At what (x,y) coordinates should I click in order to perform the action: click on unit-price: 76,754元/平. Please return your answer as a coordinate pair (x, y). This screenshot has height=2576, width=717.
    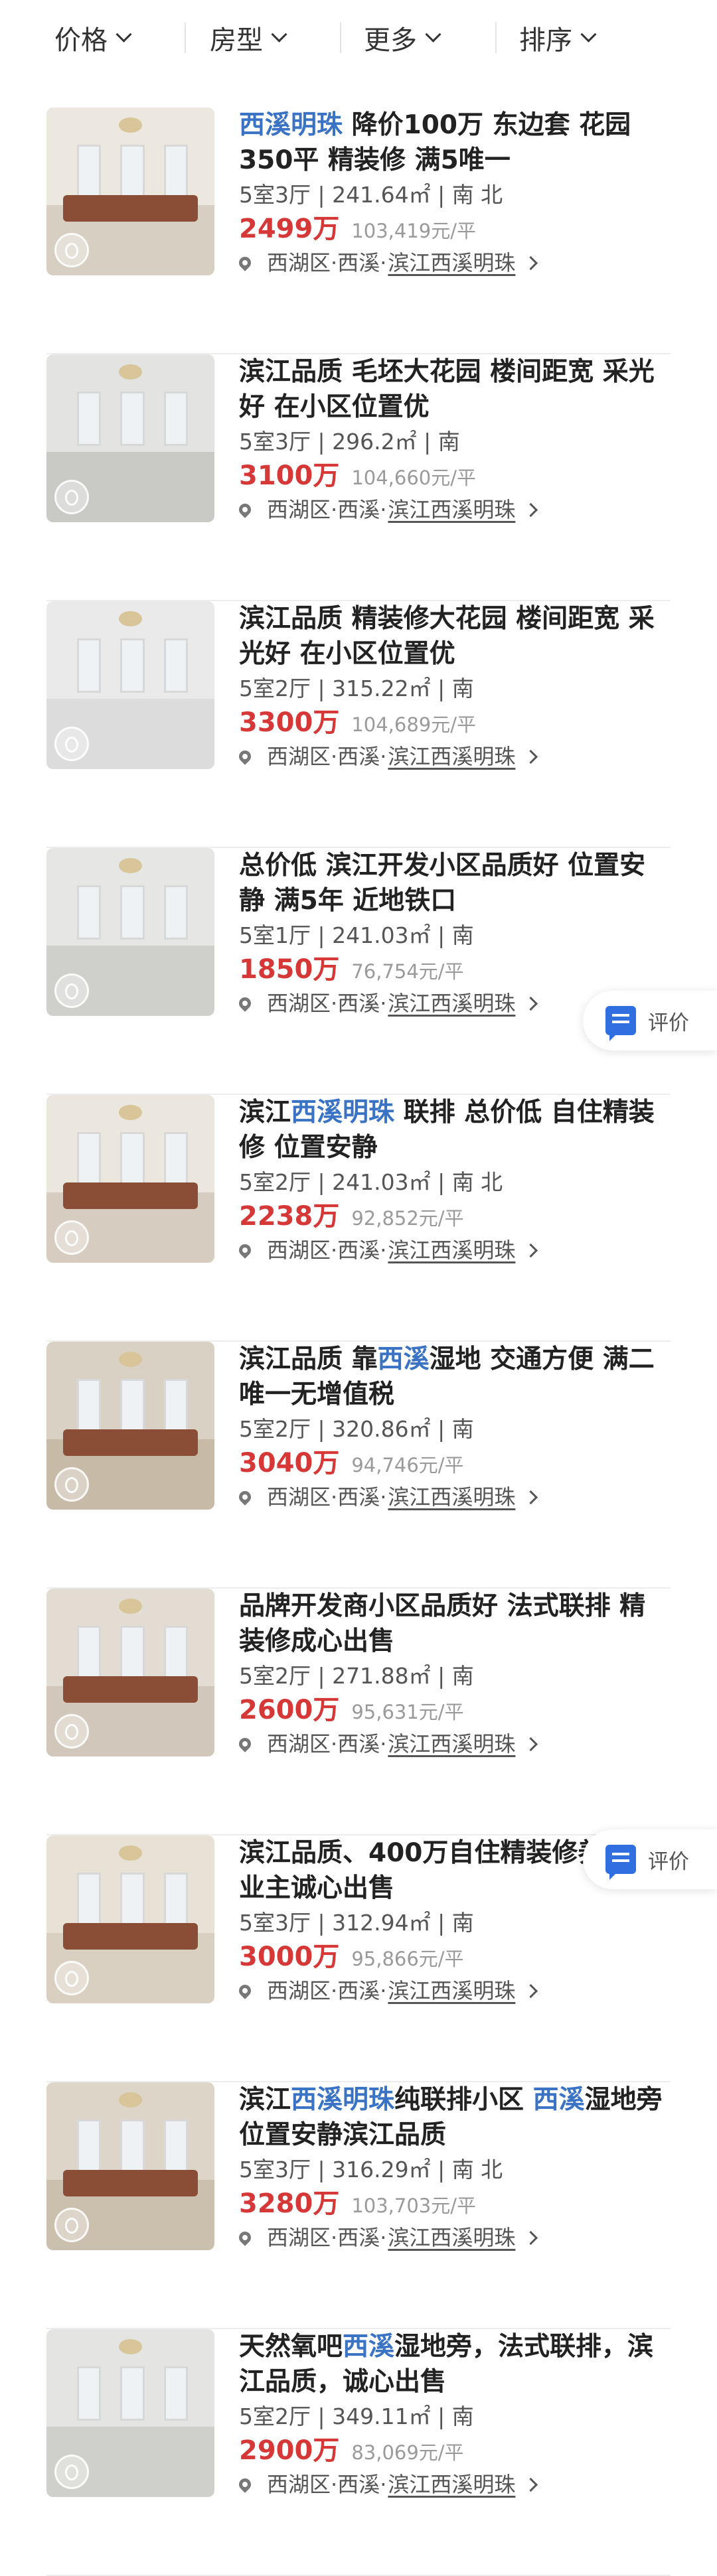
    Looking at the image, I should click on (407, 972).